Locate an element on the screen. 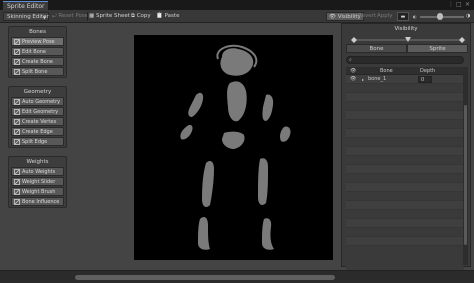 The image size is (474, 283). copy-icon: ⧉ is located at coordinates (133, 16).